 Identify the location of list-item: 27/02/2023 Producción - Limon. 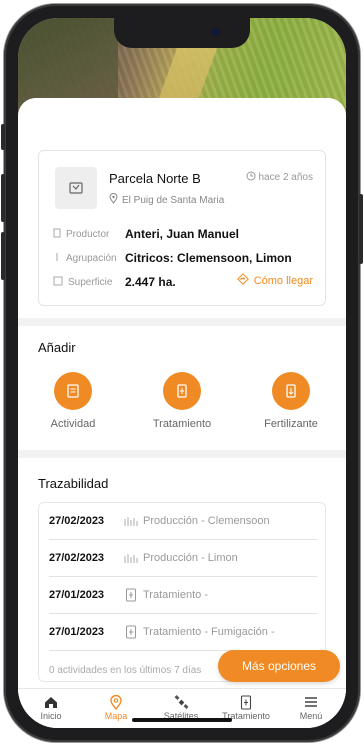
(183, 558).